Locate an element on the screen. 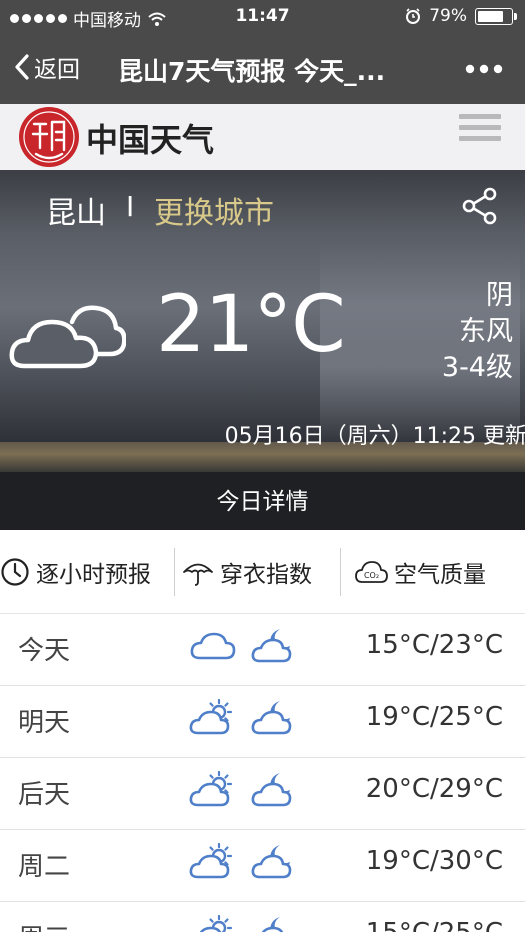 The width and height of the screenshot is (525, 932). co2-cloud-icon: CO₂ is located at coordinates (371, 572).